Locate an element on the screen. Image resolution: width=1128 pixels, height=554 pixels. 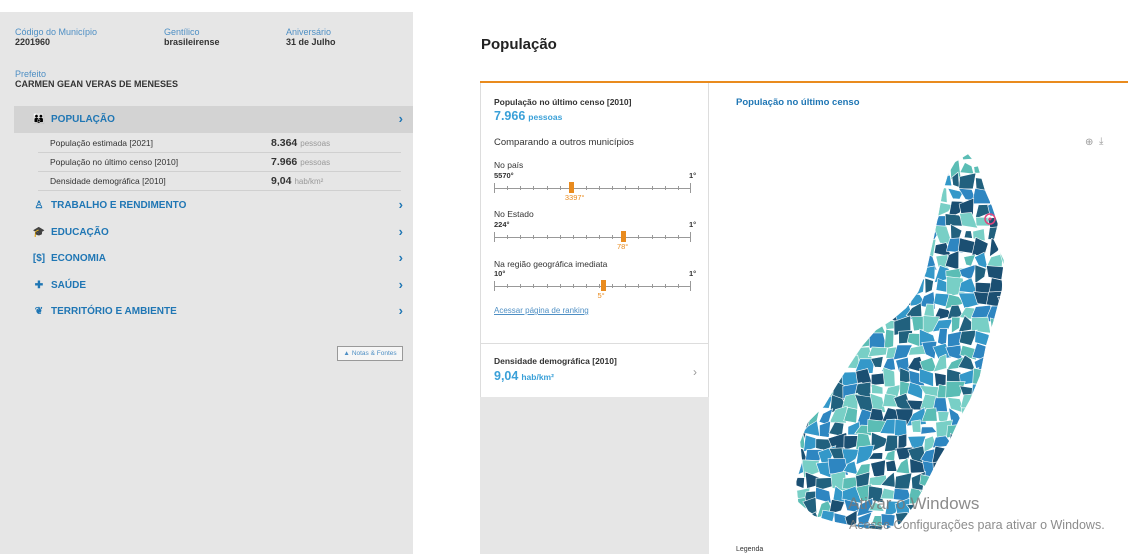
section-saude: ✚ SAÚDE › is located at coordinates (213, 285).